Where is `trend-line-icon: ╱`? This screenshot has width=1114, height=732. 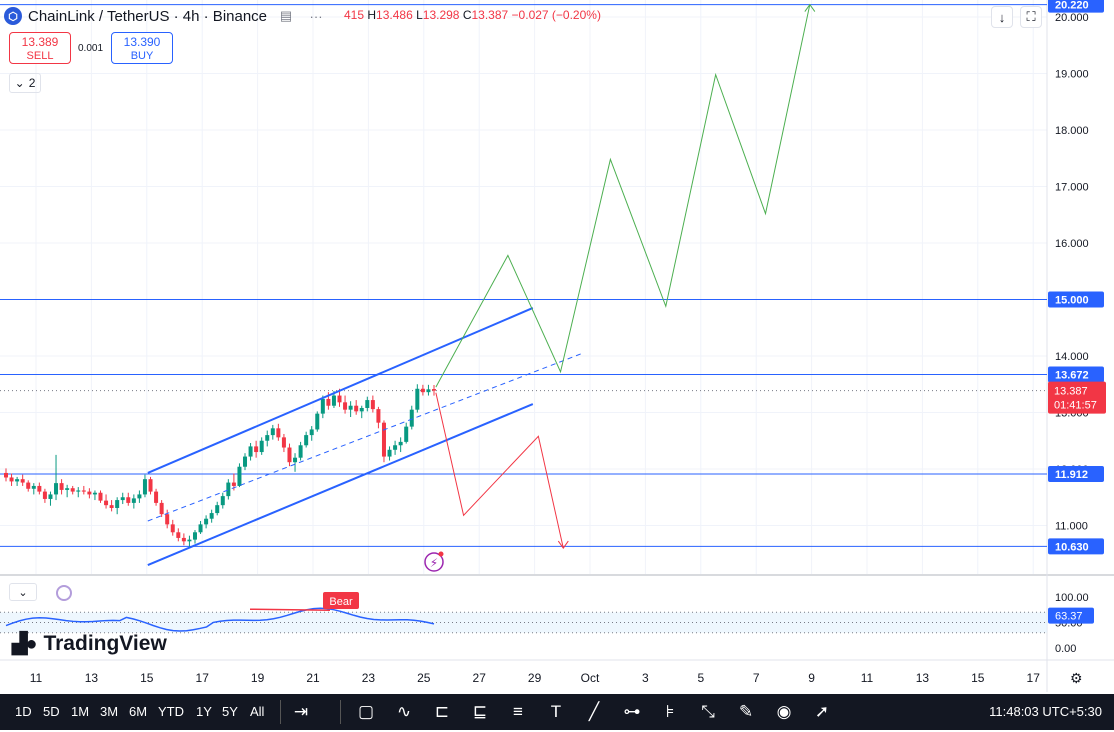
trend-line-icon: ╱ is located at coordinates (594, 712).